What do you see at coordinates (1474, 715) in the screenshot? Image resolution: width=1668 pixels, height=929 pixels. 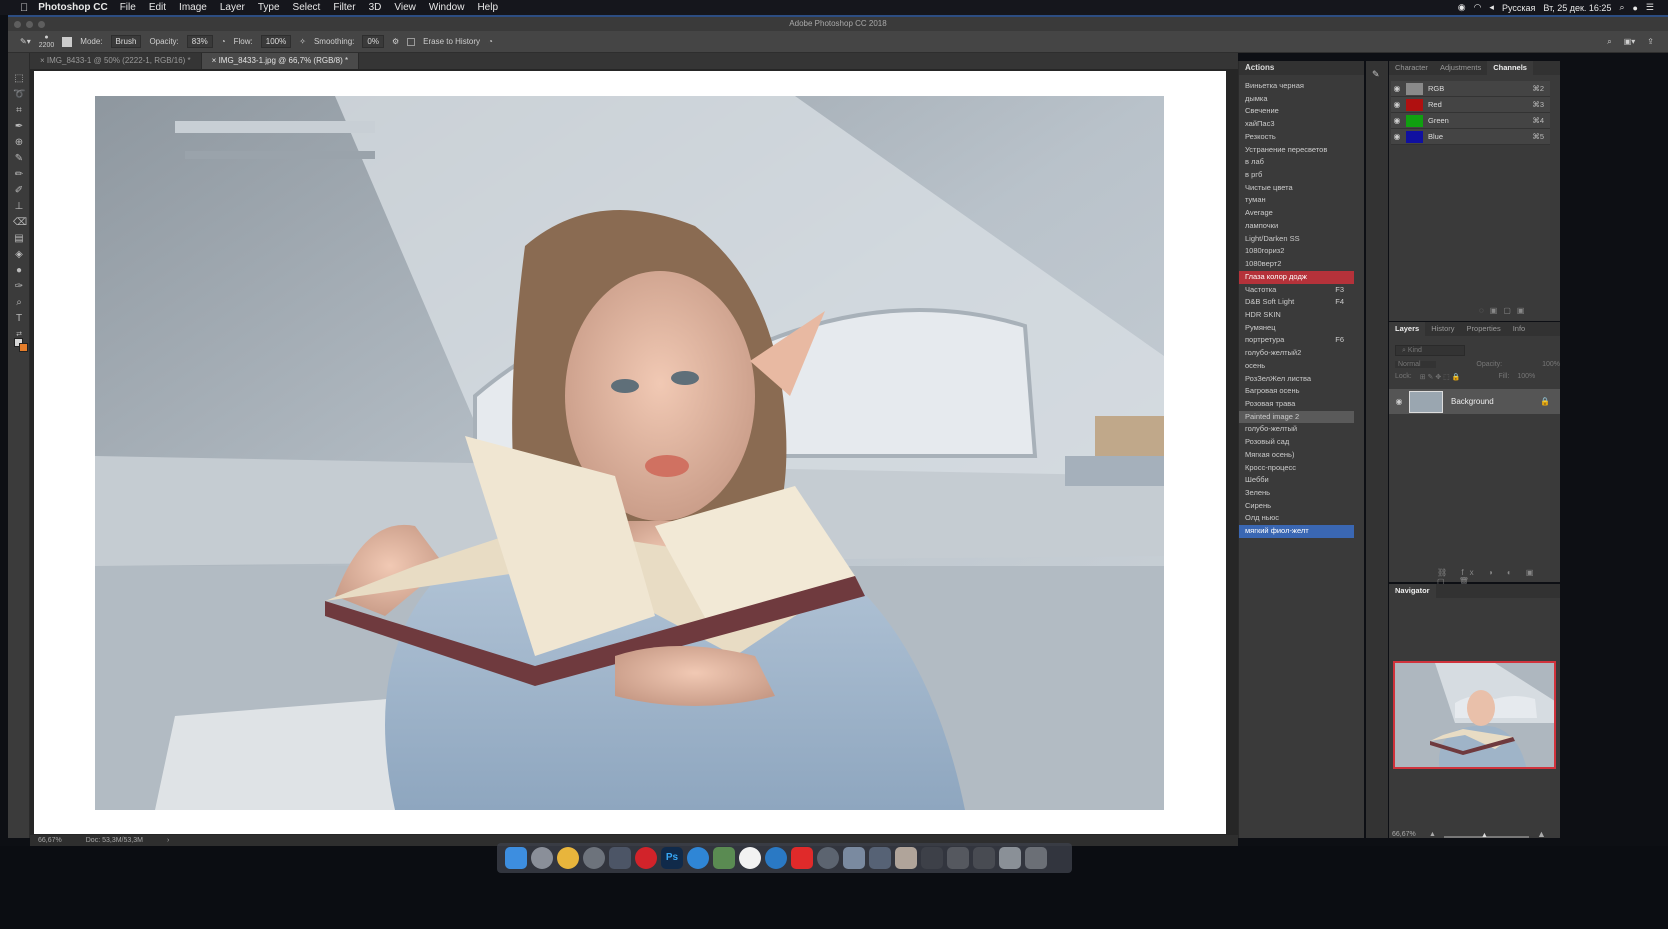 I see `navigator-preview` at bounding box center [1474, 715].